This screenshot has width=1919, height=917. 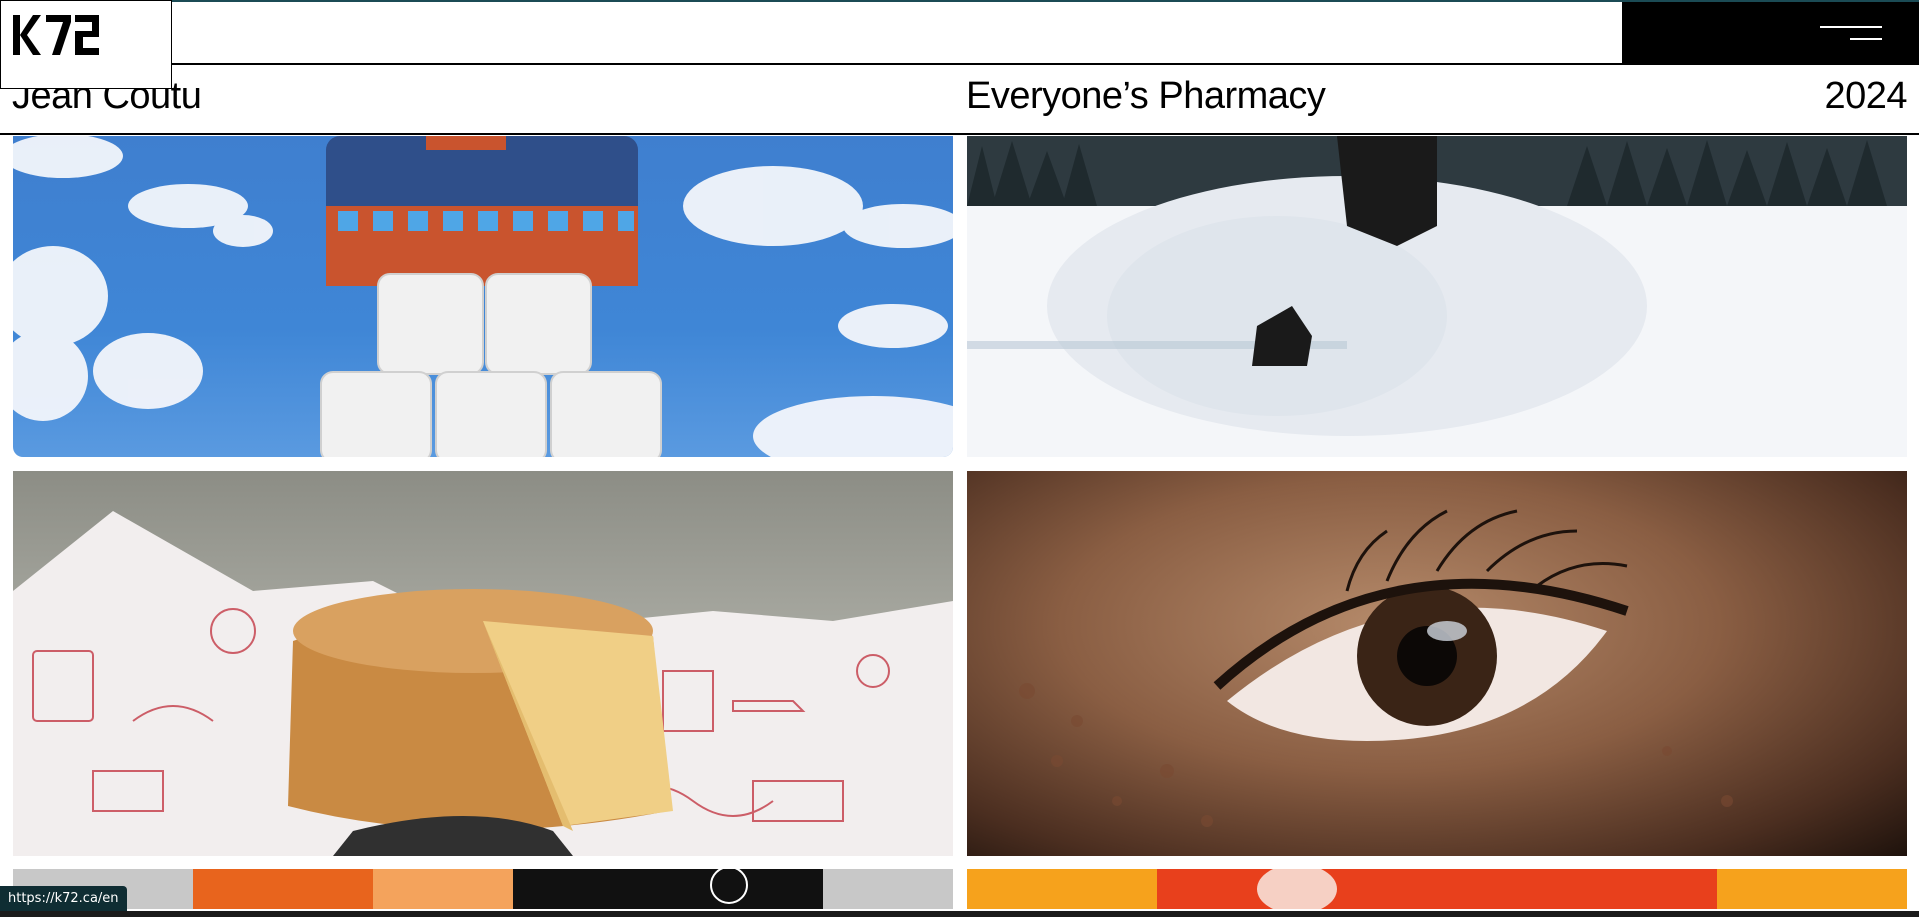 I want to click on menu-button, so click(x=1770, y=32).